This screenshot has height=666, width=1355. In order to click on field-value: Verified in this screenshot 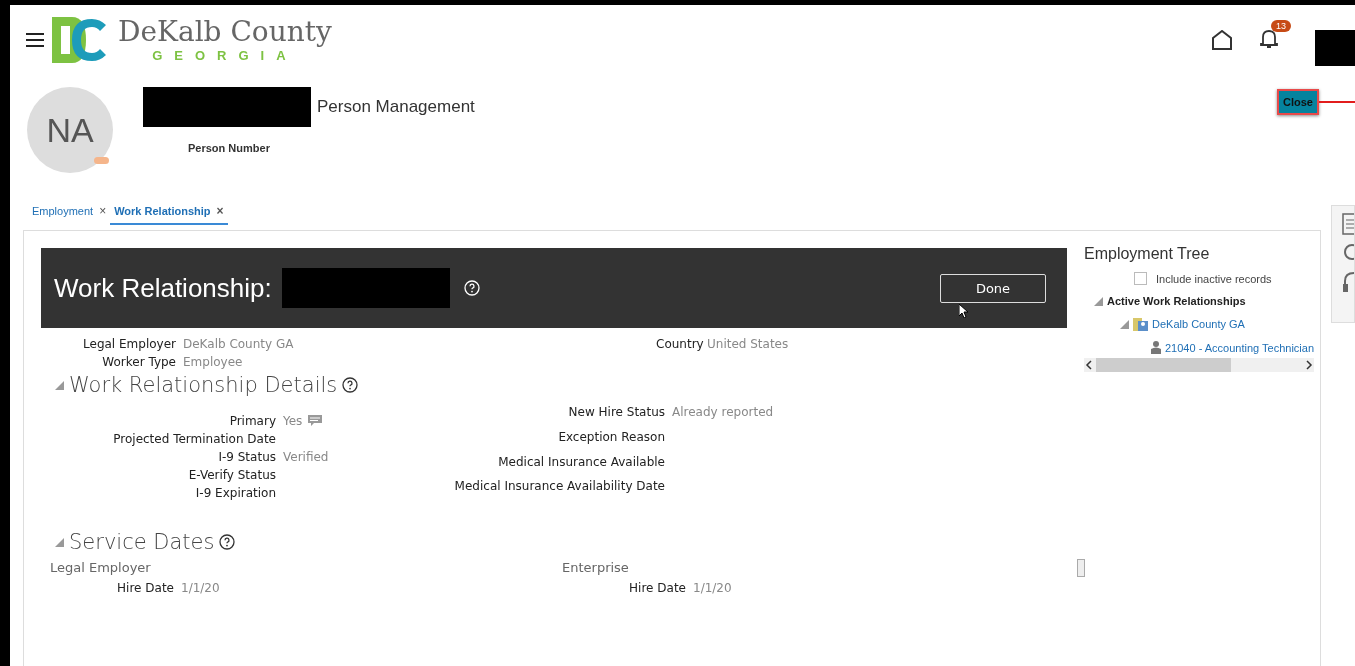, I will do `click(306, 457)`.